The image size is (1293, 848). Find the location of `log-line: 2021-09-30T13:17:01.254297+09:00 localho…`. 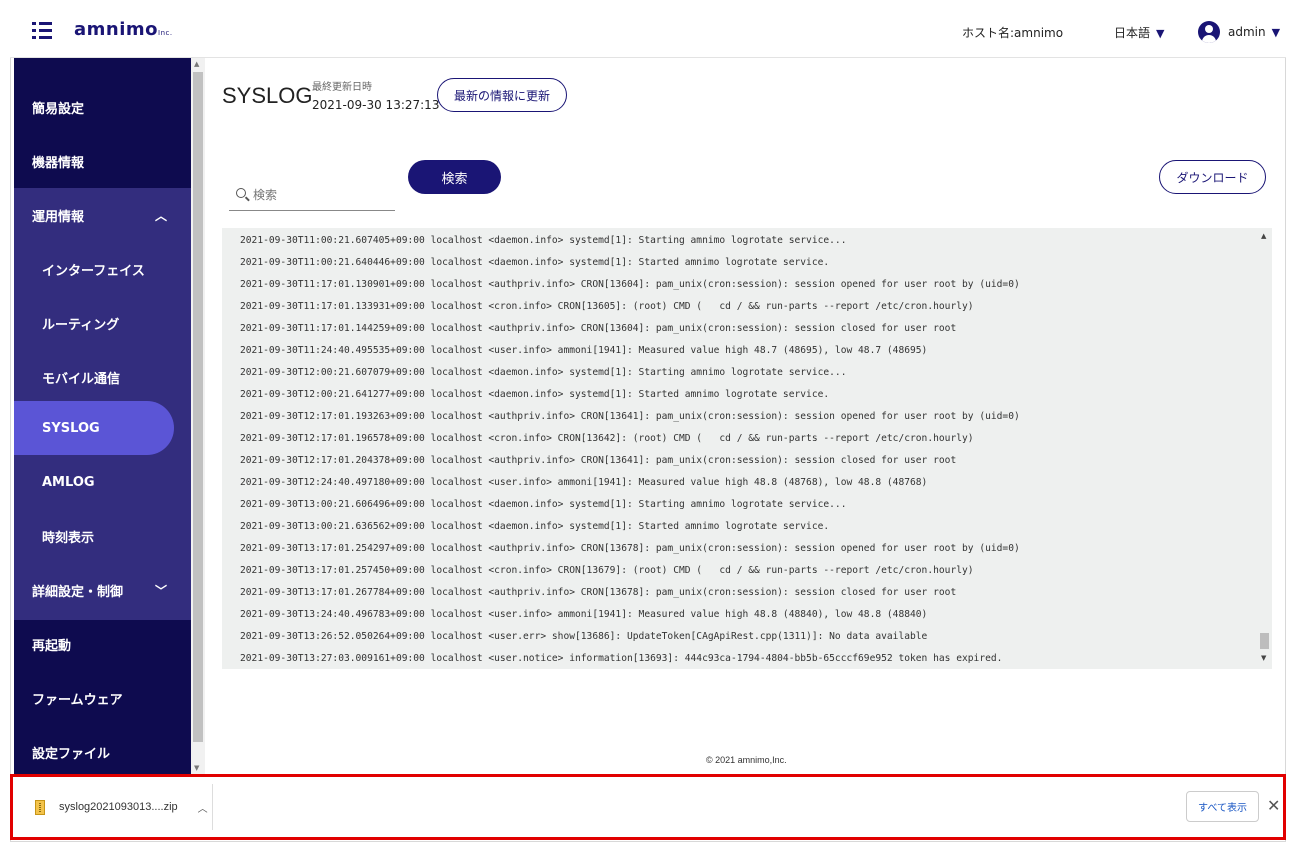

log-line: 2021-09-30T13:17:01.254297+09:00 localho… is located at coordinates (630, 548).